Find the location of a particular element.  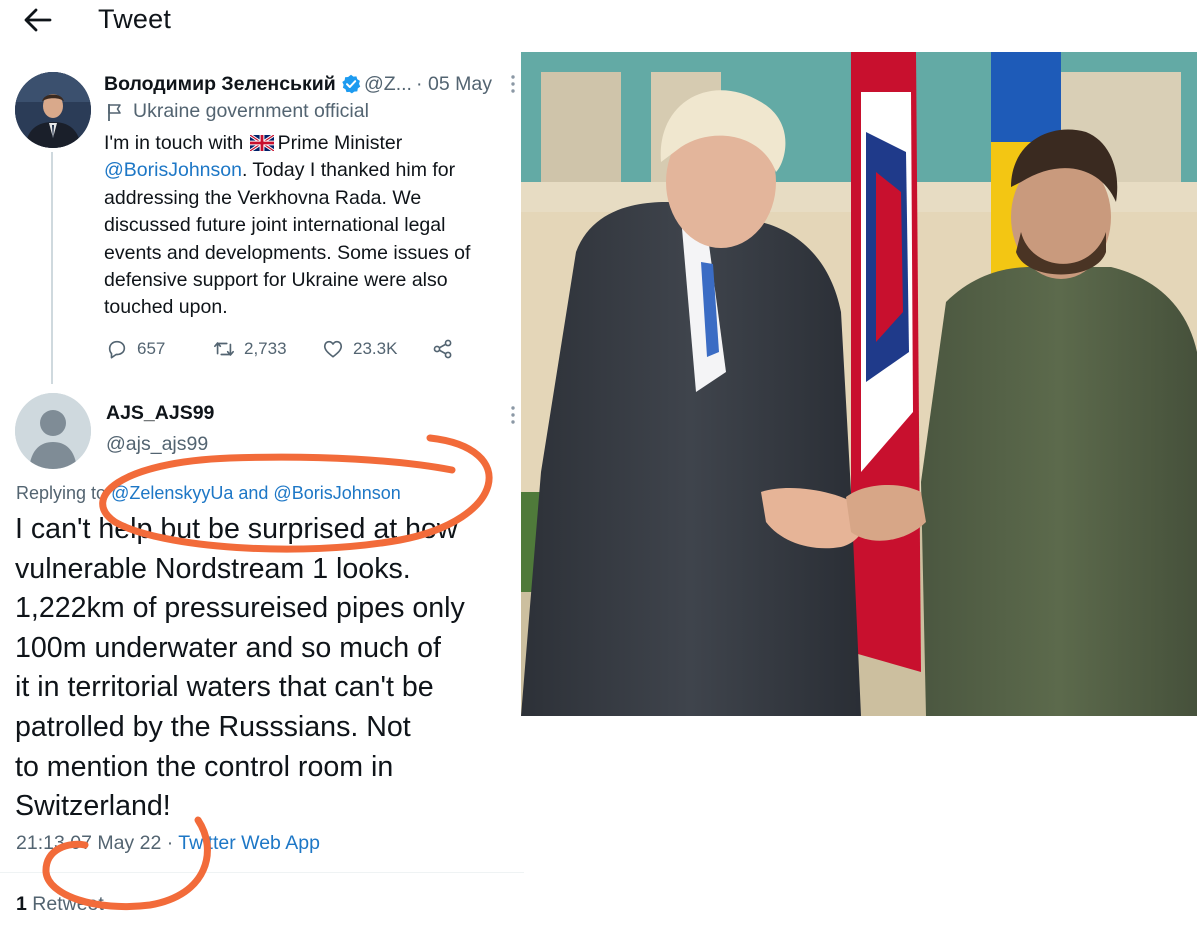

reply-button: 657 is located at coordinates (135, 349).